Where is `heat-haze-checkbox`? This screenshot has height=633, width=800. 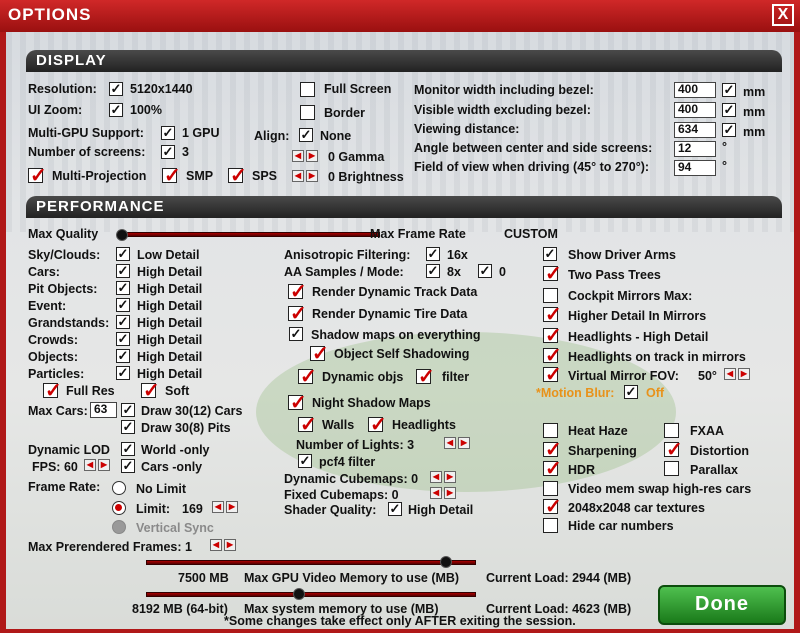
heat-haze-checkbox is located at coordinates (550, 430).